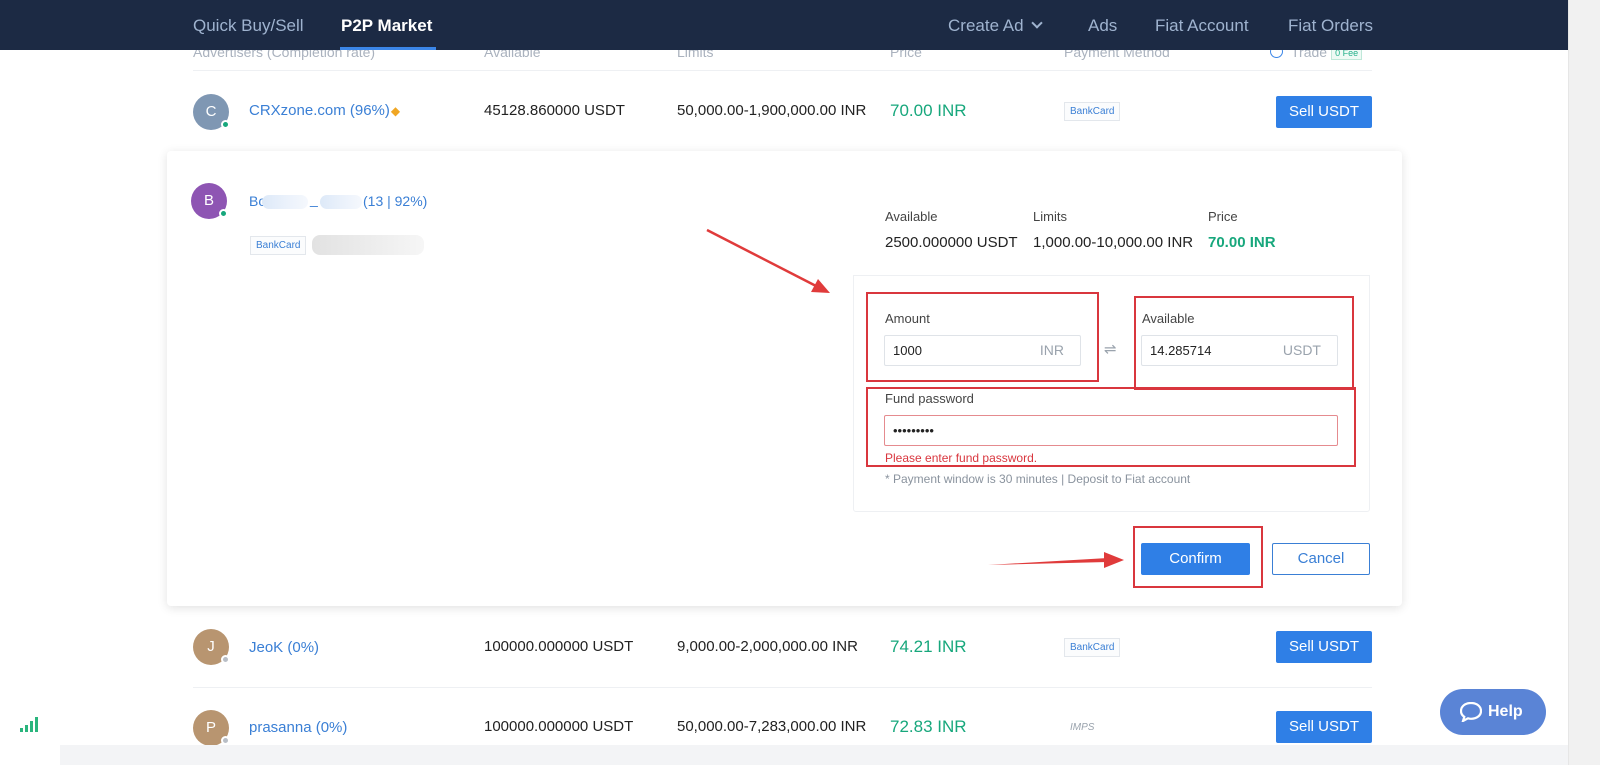  Describe the element at coordinates (1113, 242) in the screenshot. I see `summary-limits-value: 1,000.00-10,000.00 INR` at that location.